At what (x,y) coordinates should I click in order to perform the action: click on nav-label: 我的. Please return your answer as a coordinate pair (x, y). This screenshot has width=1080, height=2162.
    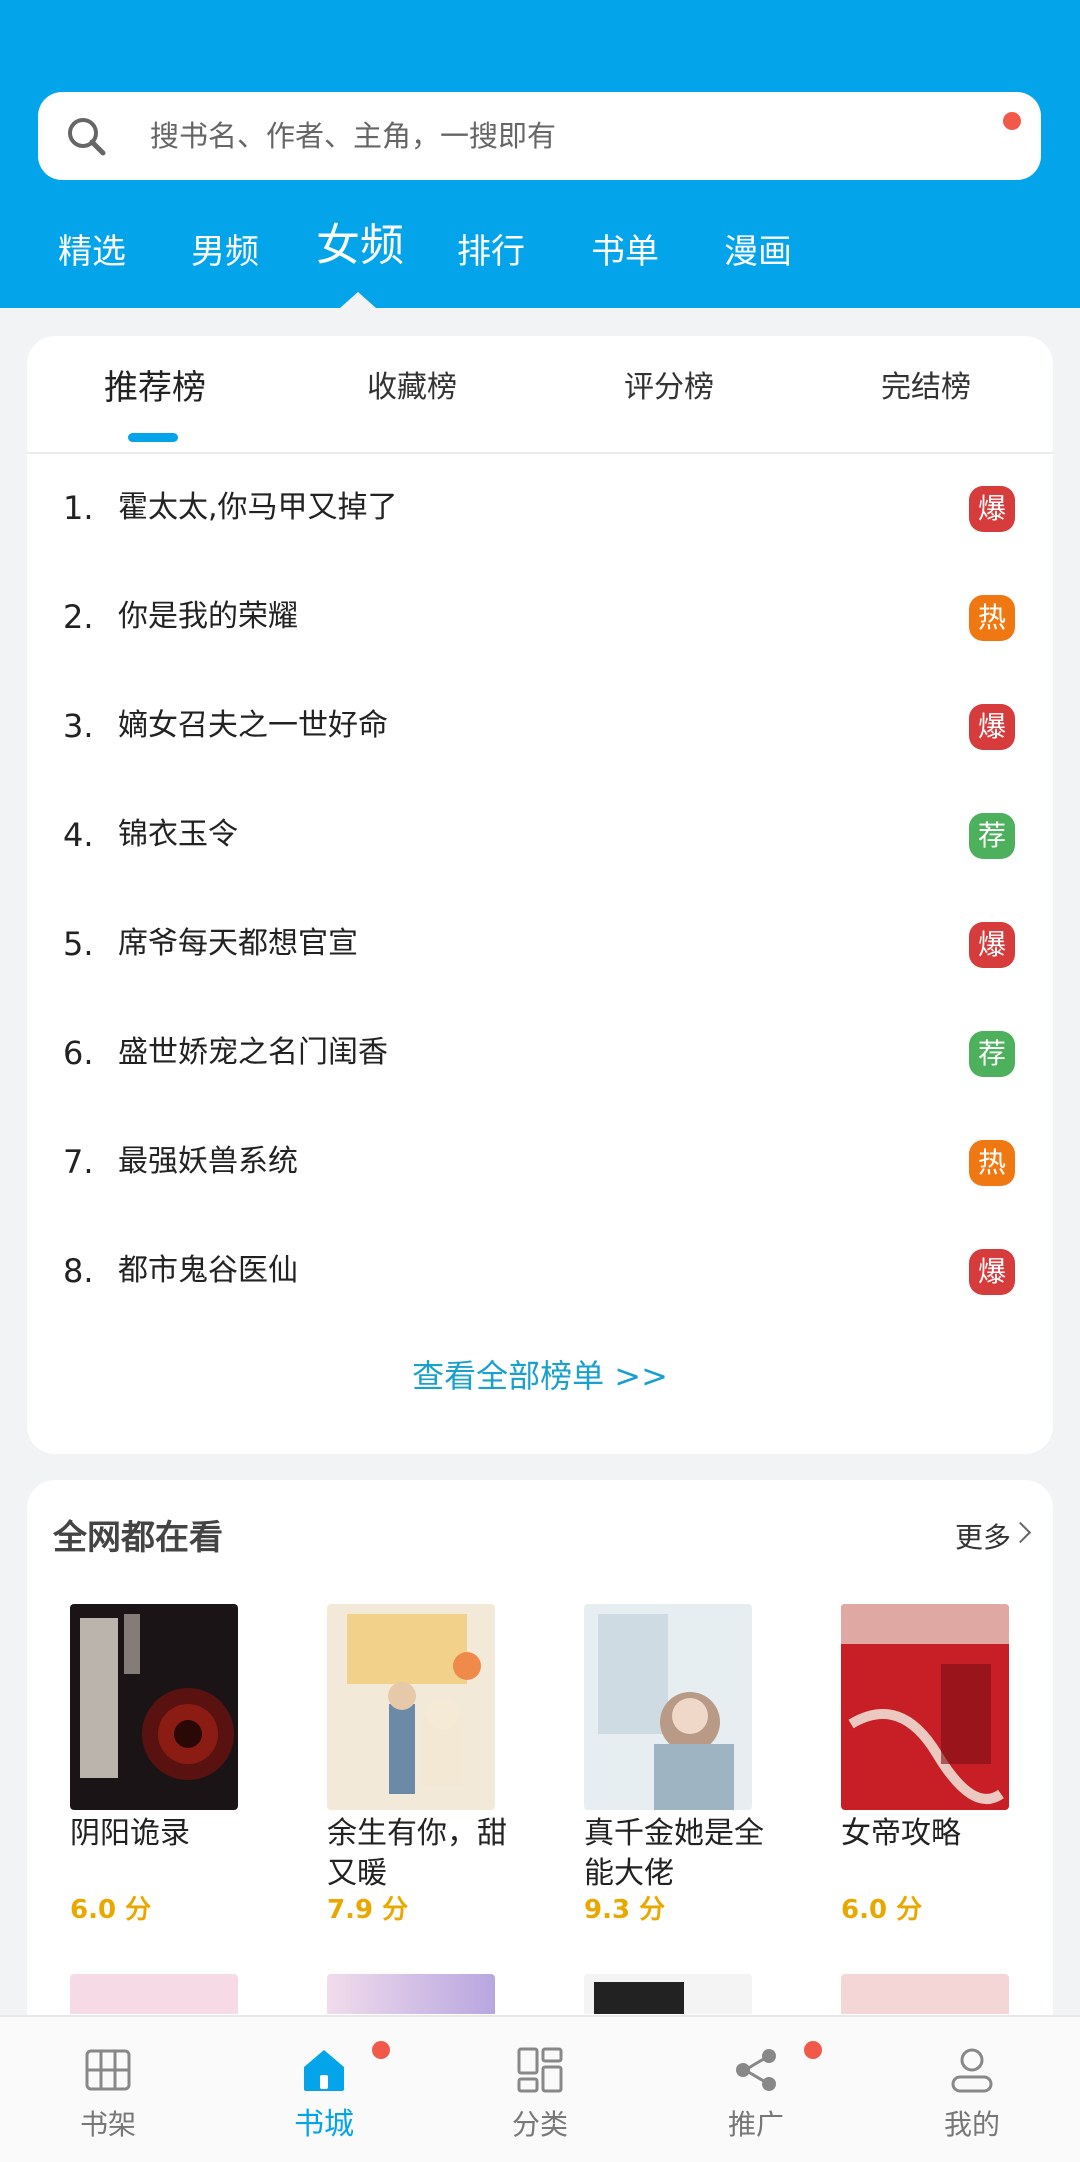
    Looking at the image, I should click on (971, 2124).